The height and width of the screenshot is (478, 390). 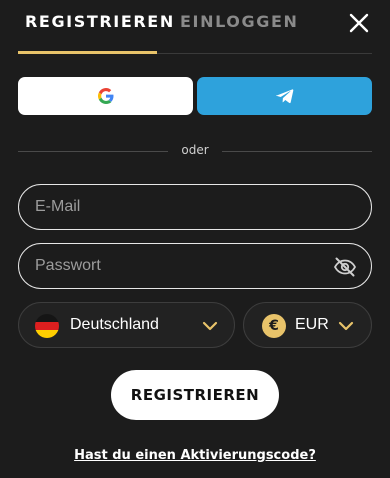 I want to click on auth-tabs: REGISTRIEREN EINLOGGEN, so click(x=195, y=27).